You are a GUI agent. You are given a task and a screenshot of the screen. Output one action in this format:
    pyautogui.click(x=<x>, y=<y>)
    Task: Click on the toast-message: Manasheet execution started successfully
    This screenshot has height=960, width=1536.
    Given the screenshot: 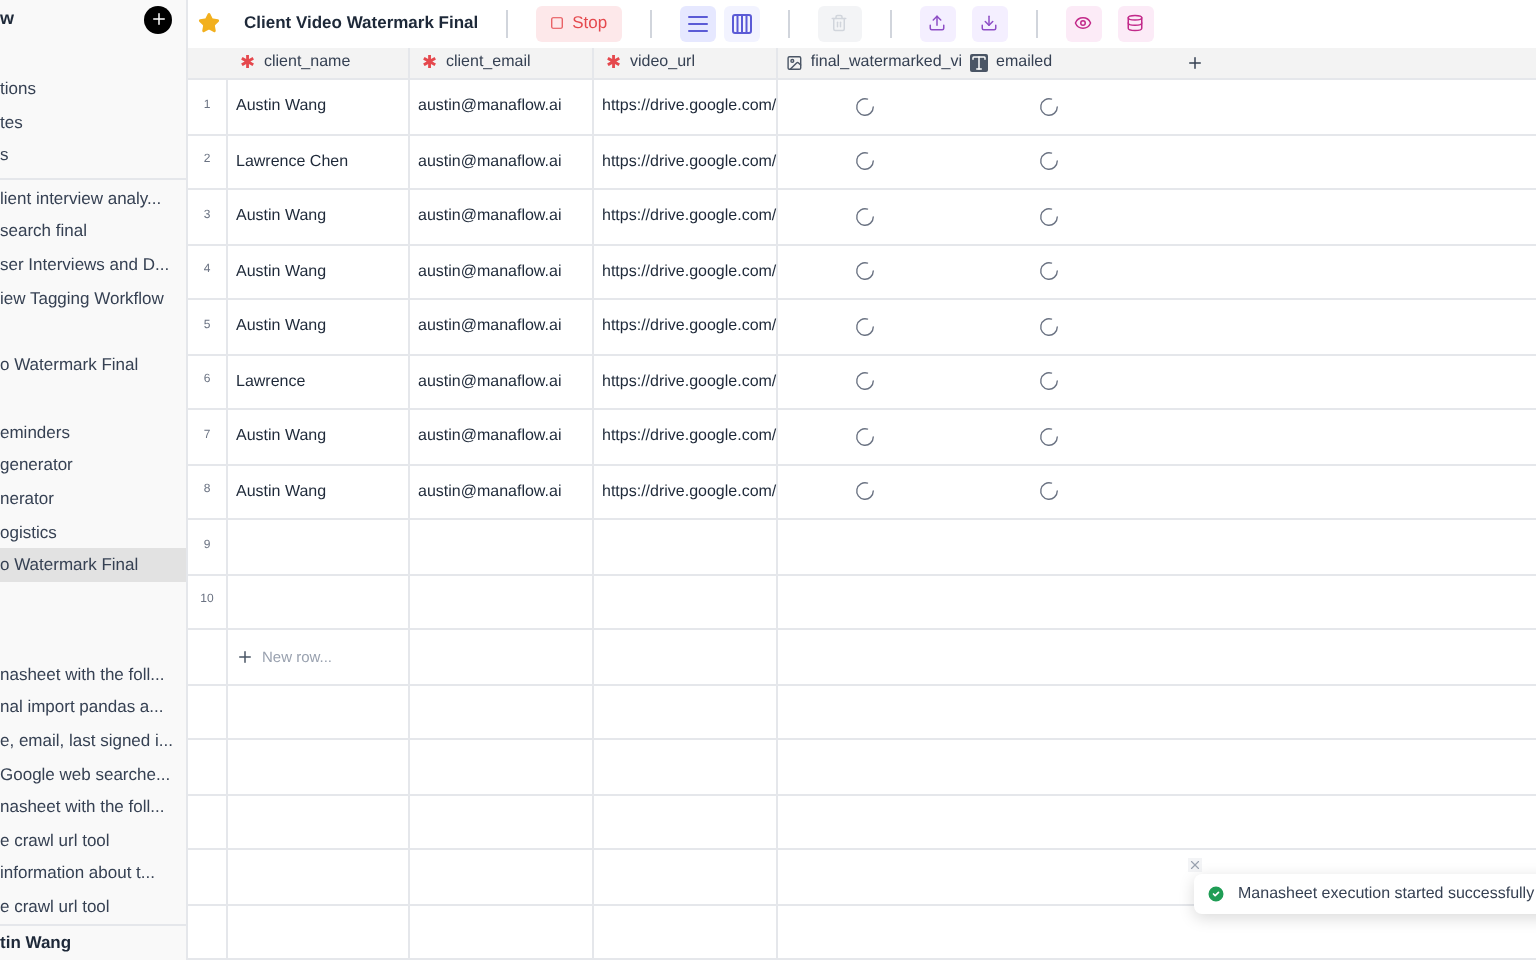 What is the action you would take?
    pyautogui.click(x=1386, y=894)
    